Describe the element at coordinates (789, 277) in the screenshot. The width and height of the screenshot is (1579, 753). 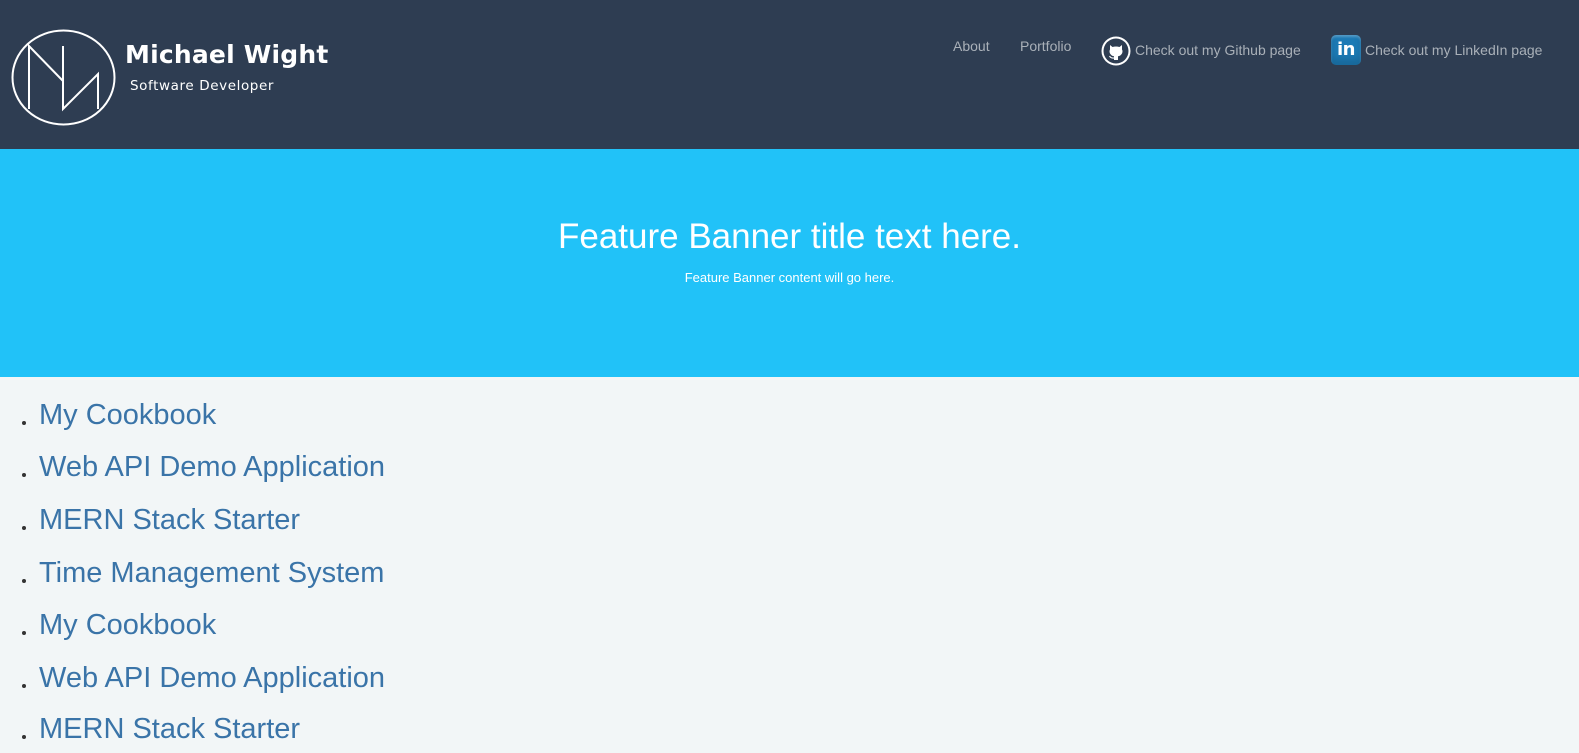
I see `banner-content: Feature Banner content will go here.` at that location.